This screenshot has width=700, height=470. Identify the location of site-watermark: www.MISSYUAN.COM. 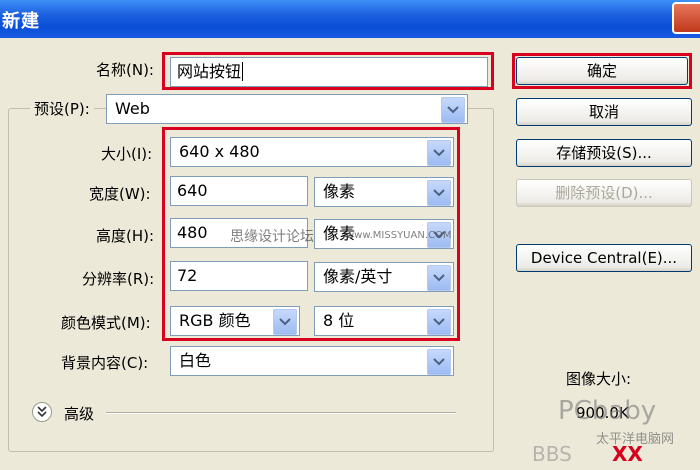
(399, 235).